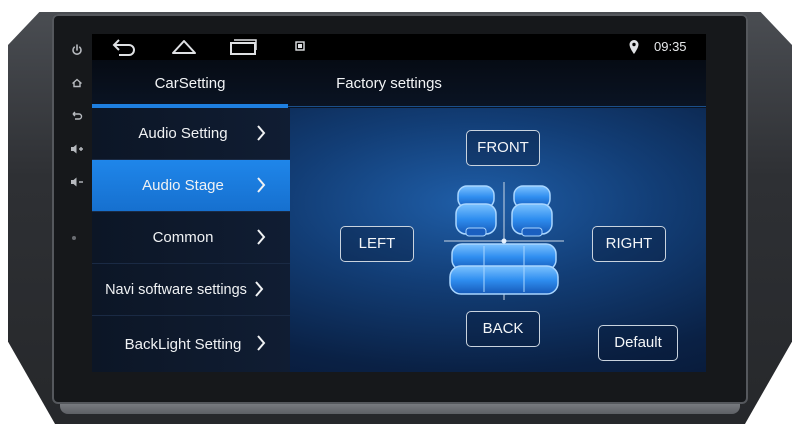  Describe the element at coordinates (77, 52) in the screenshot. I see `power-icon` at that location.